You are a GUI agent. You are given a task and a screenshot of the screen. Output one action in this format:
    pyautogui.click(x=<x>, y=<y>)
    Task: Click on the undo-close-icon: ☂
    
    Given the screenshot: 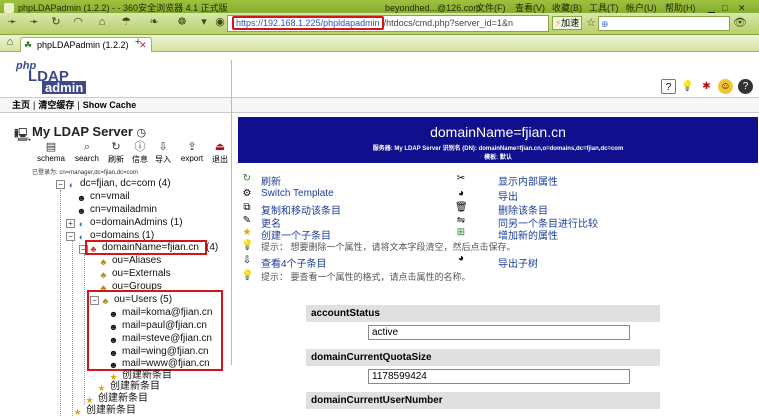 What is the action you would take?
    pyautogui.click(x=126, y=22)
    